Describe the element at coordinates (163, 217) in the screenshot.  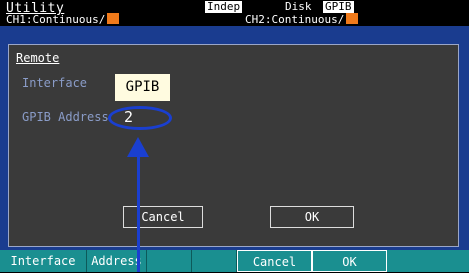
I see `cancel-button: Cancel` at that location.